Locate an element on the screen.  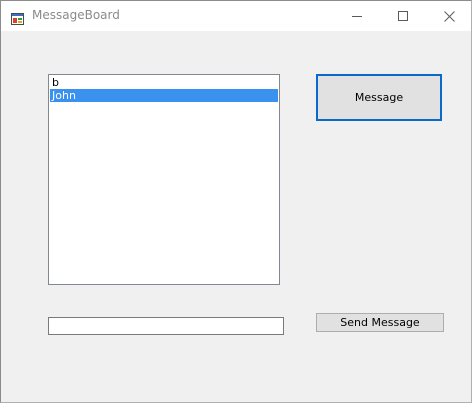
maximize-button is located at coordinates (403, 16).